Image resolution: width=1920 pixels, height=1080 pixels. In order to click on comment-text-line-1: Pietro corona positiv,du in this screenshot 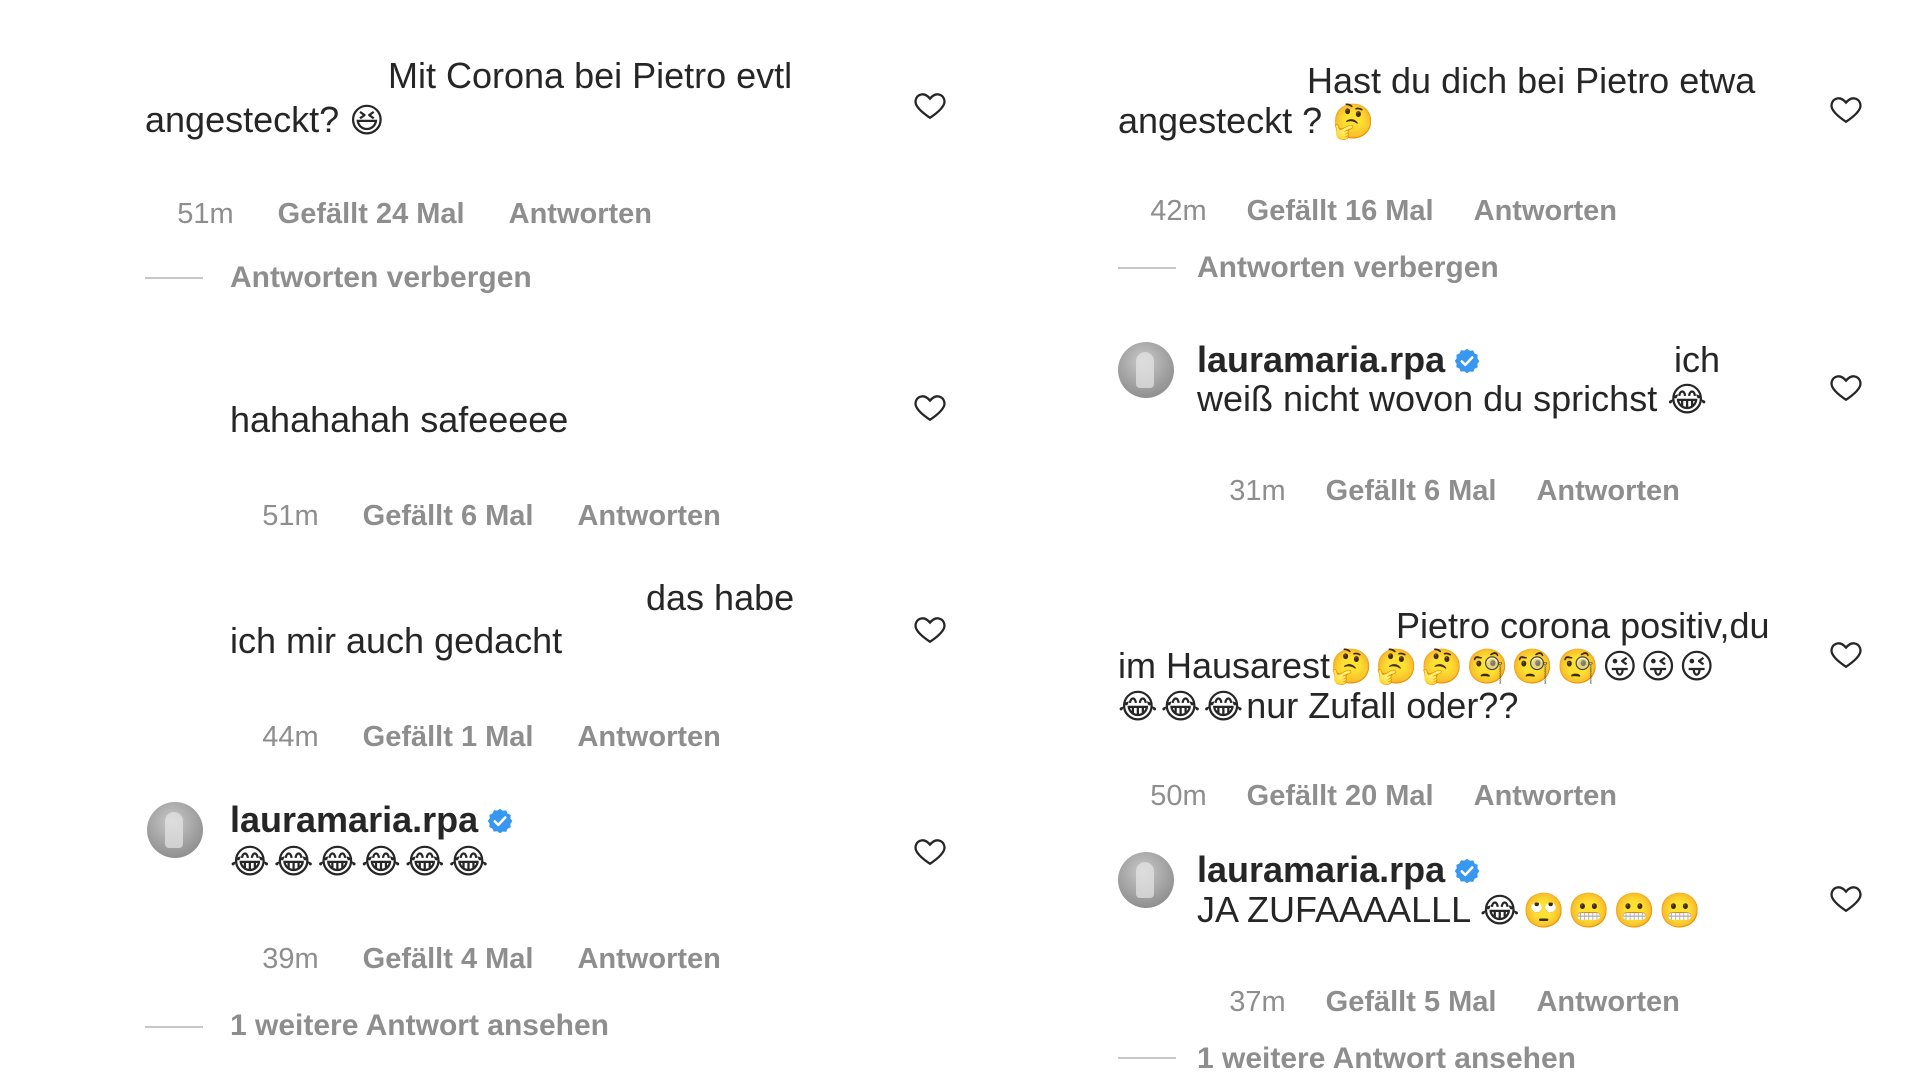, I will do `click(1583, 625)`.